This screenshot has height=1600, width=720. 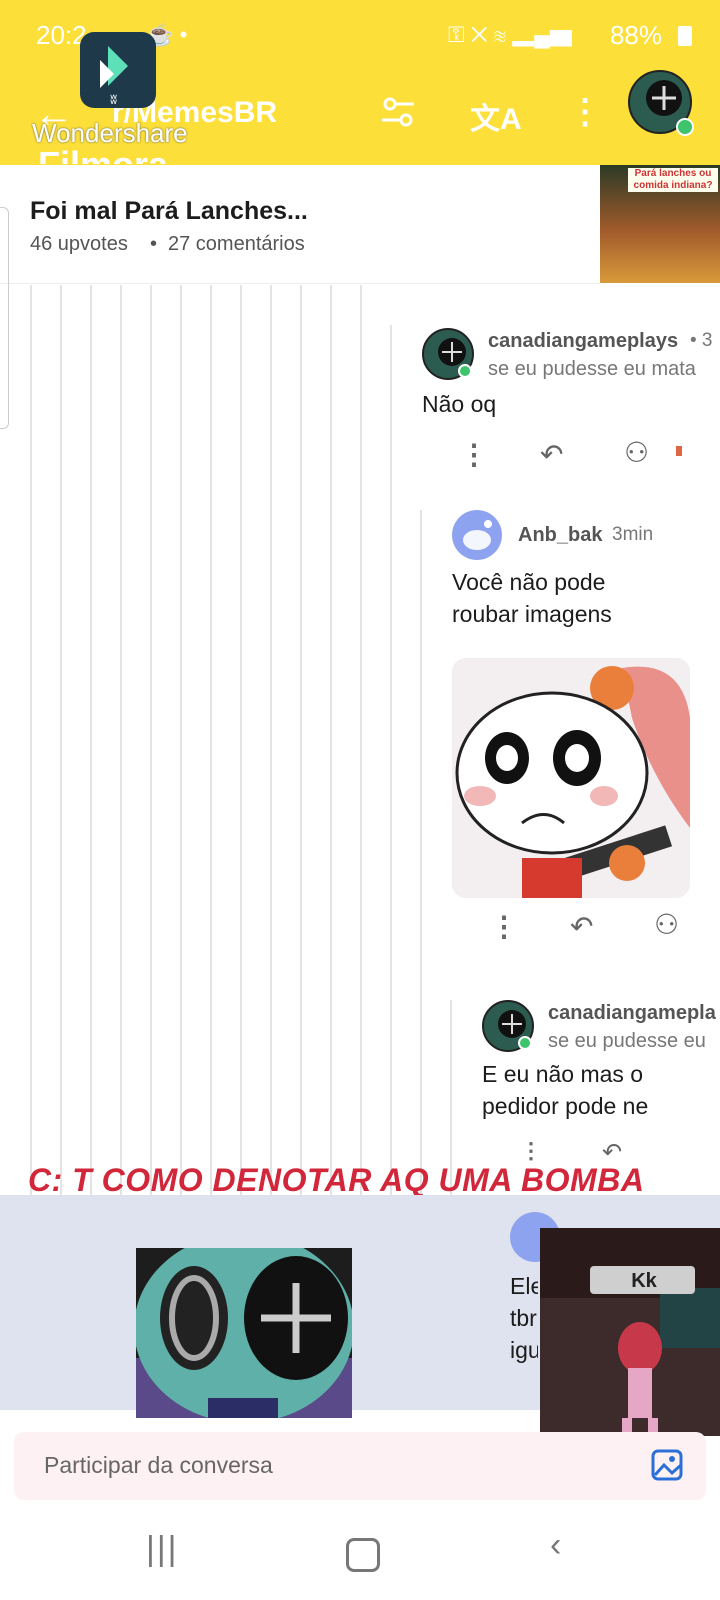 What do you see at coordinates (627, 1041) in the screenshot?
I see `comment-user-flair: se eu pudesse eu` at bounding box center [627, 1041].